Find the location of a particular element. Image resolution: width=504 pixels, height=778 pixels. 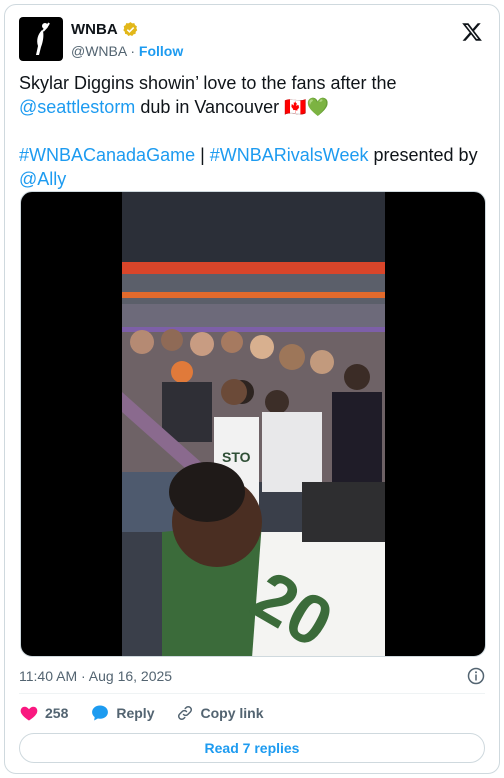

like-count: 258 is located at coordinates (57, 713).